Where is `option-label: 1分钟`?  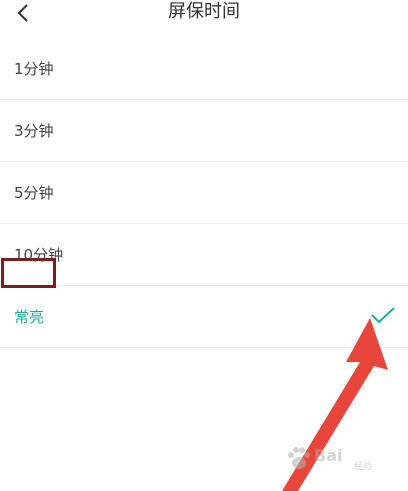 option-label: 1分钟 is located at coordinates (34, 69).